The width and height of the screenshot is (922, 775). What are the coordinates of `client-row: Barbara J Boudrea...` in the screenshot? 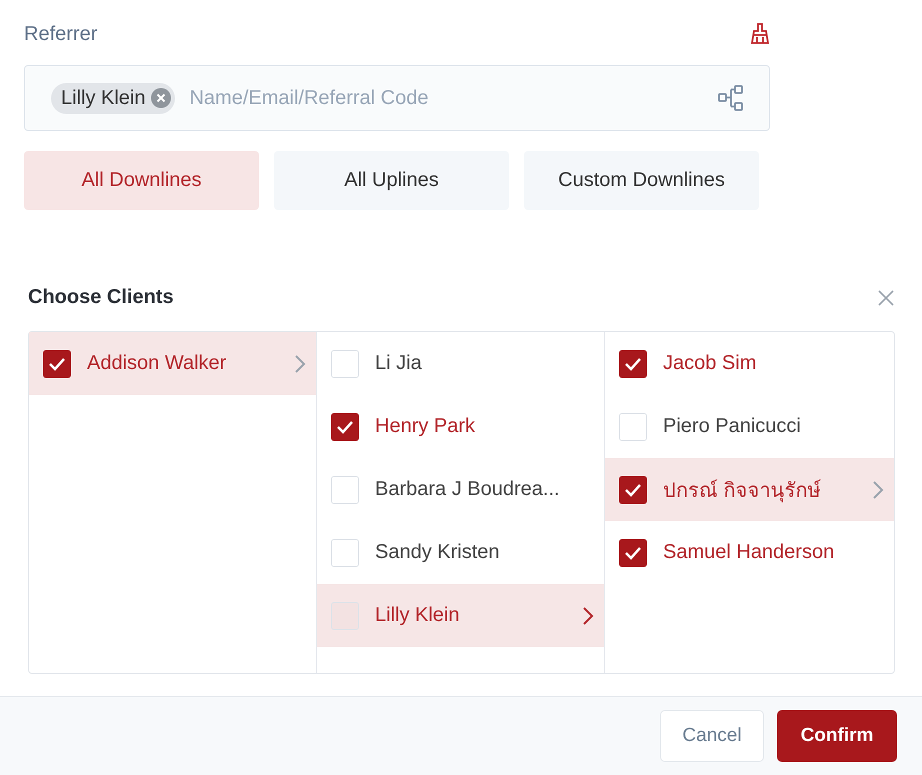 It's located at (460, 489).